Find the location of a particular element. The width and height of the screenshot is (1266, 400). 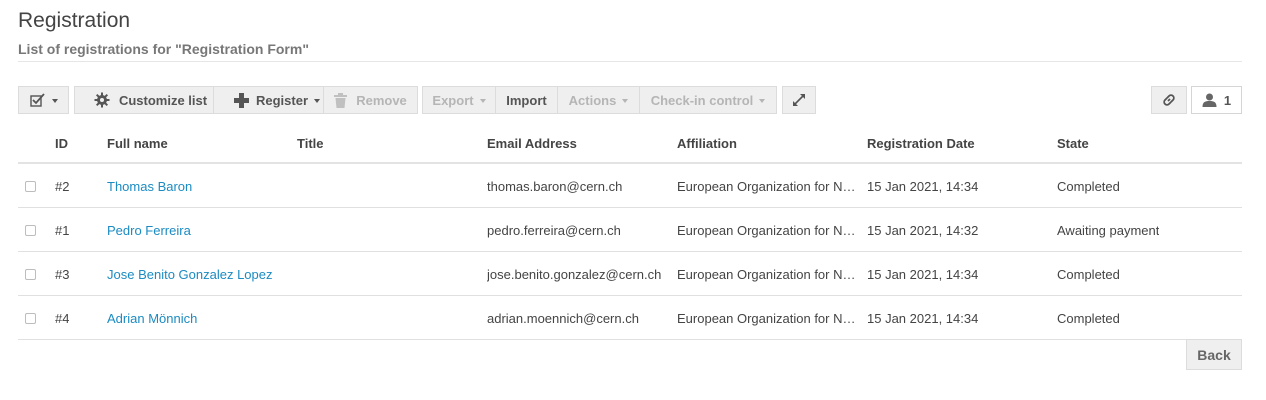

export-label: Export is located at coordinates (453, 100).